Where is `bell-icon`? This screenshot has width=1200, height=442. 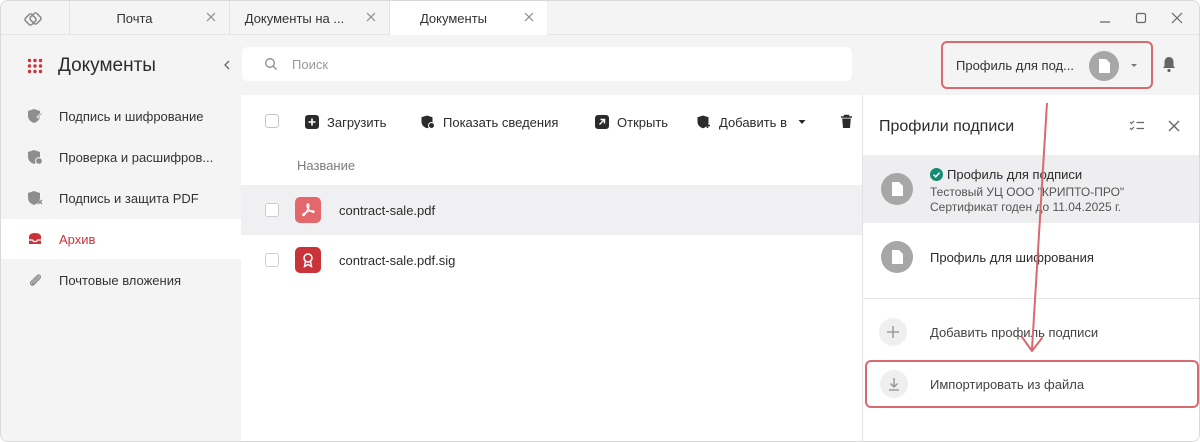
bell-icon is located at coordinates (1169, 64).